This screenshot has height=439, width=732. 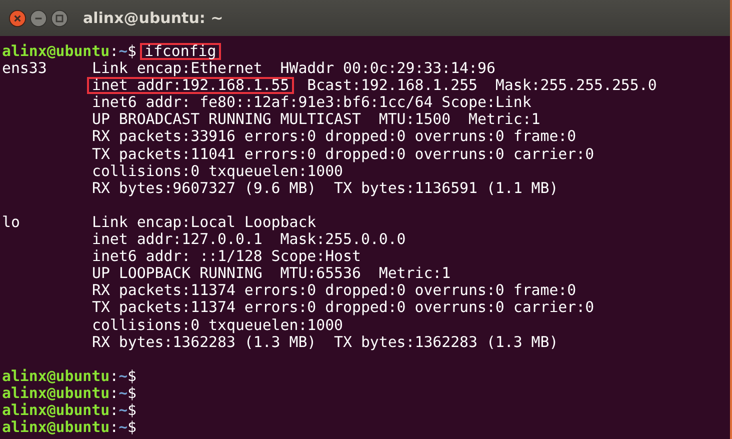 What do you see at coordinates (343, 307) in the screenshot?
I see `output-text: TX packets:11374 errors:0 dropped:0 overruns:0 carrier:0` at bounding box center [343, 307].